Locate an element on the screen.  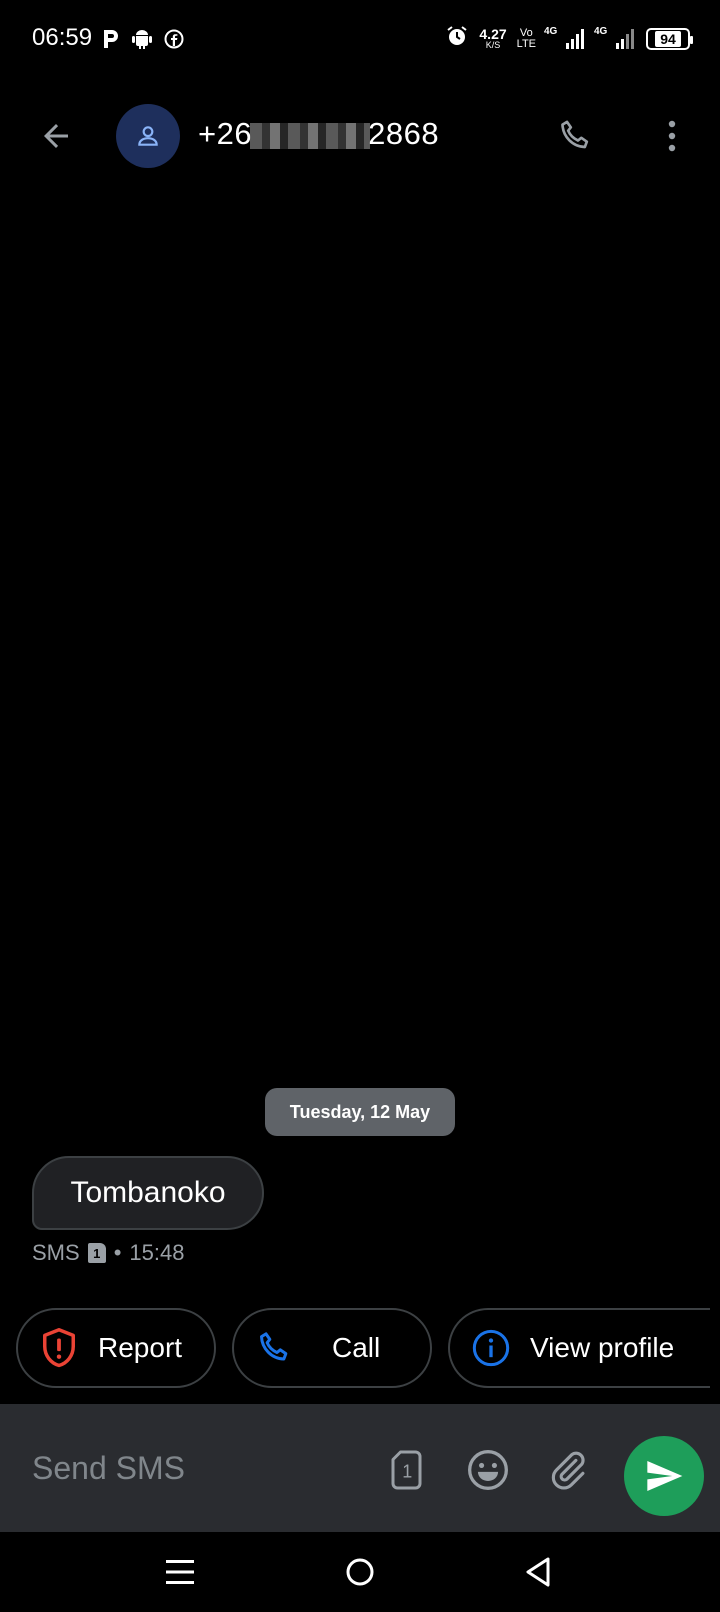
back-triangle-icon is located at coordinates (538, 1572).